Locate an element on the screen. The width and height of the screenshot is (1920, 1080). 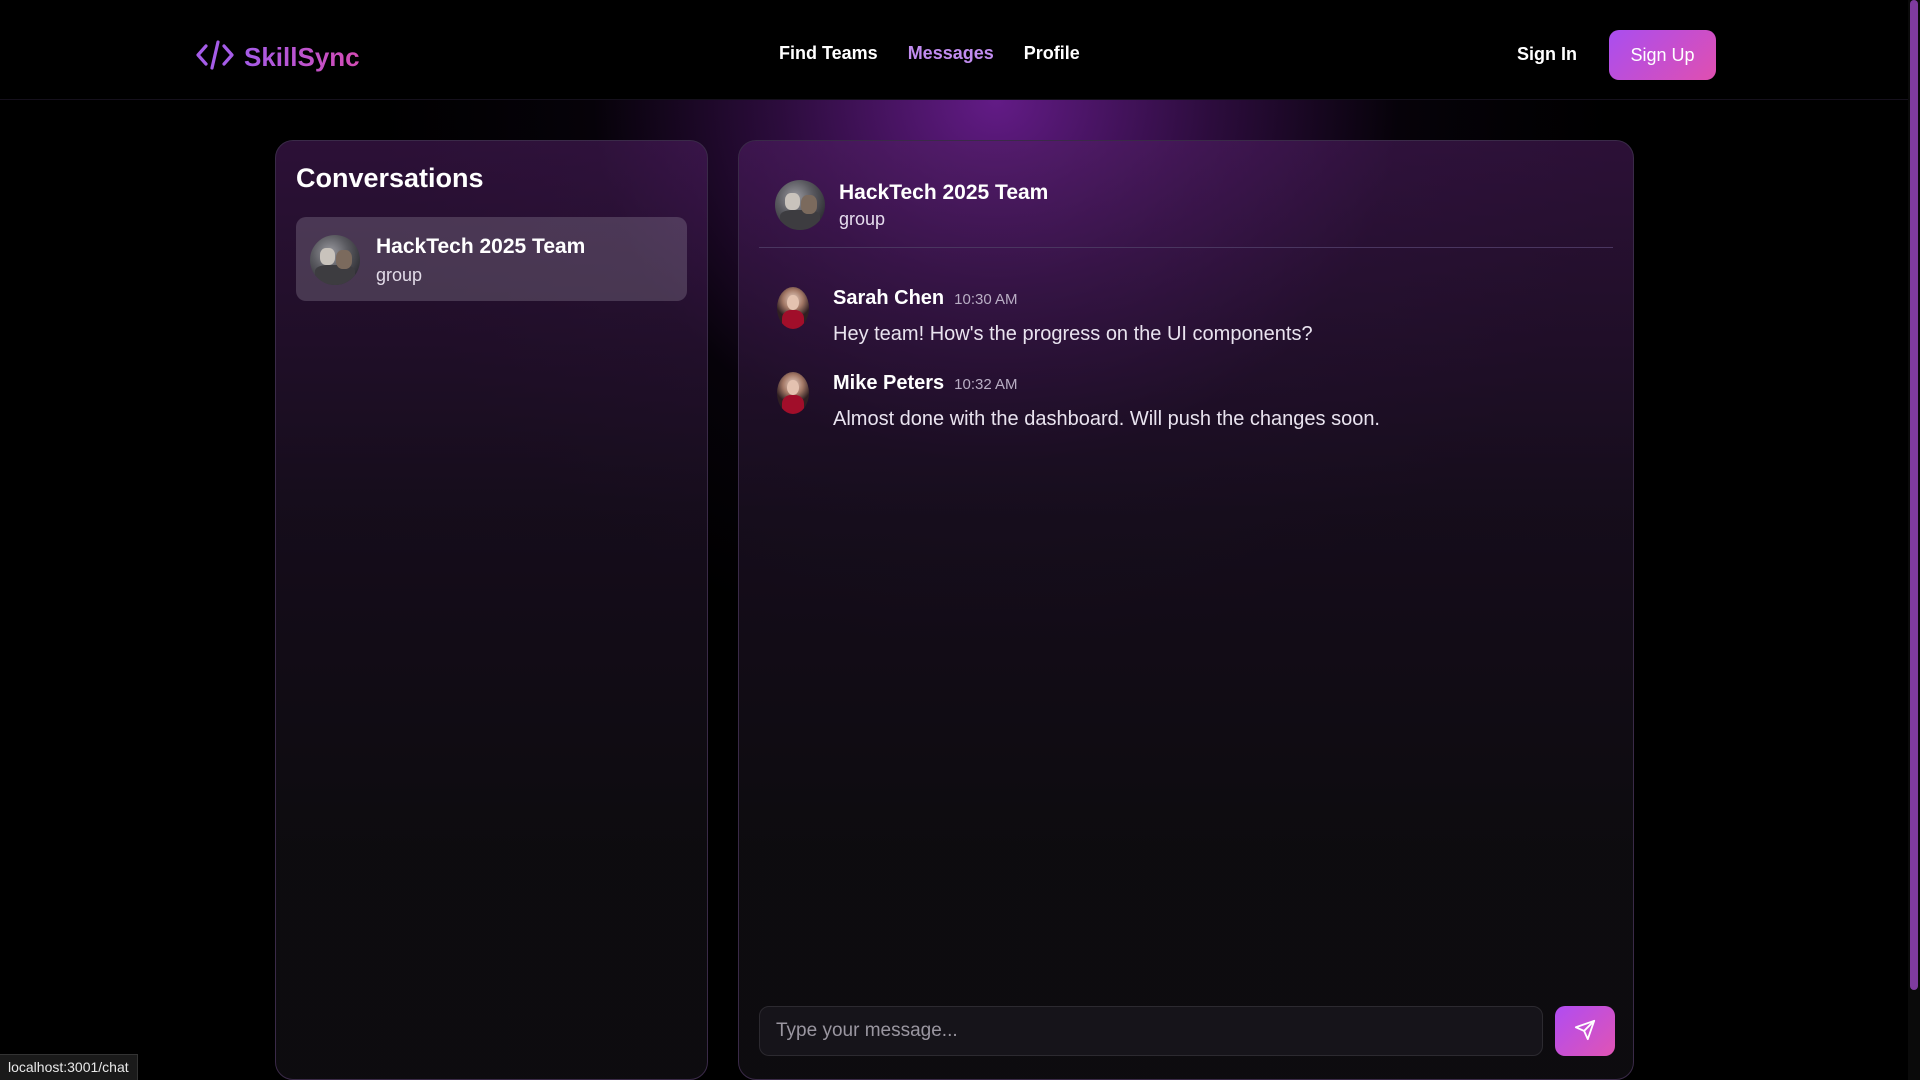
send-button is located at coordinates (1585, 1031).